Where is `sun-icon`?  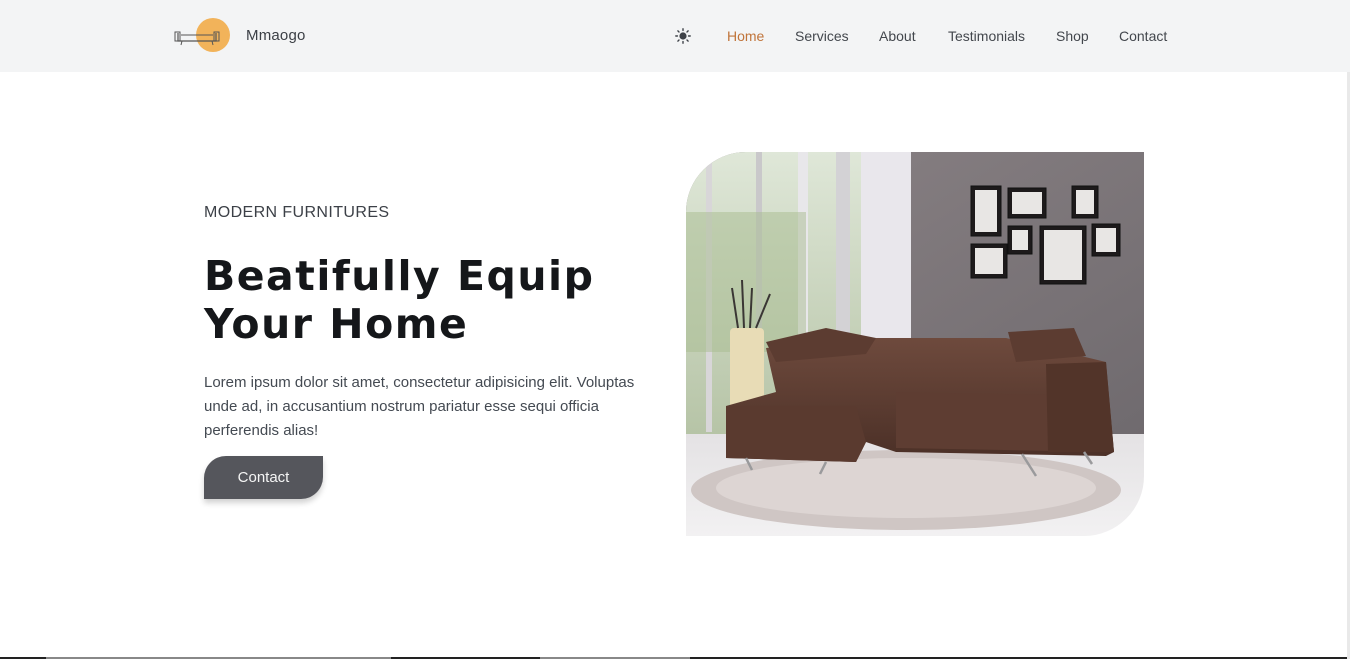
sun-icon is located at coordinates (683, 36).